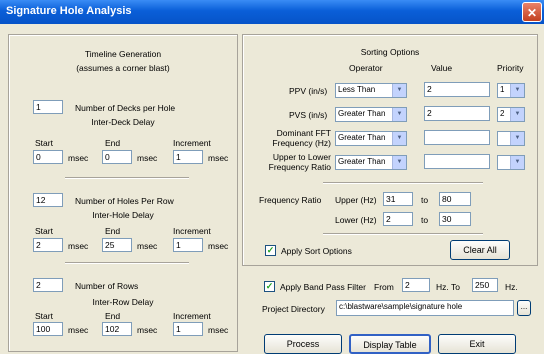 Image resolution: width=544 pixels, height=354 pixels. What do you see at coordinates (511, 287) in the screenshot?
I see `hz-label: Hz.` at bounding box center [511, 287].